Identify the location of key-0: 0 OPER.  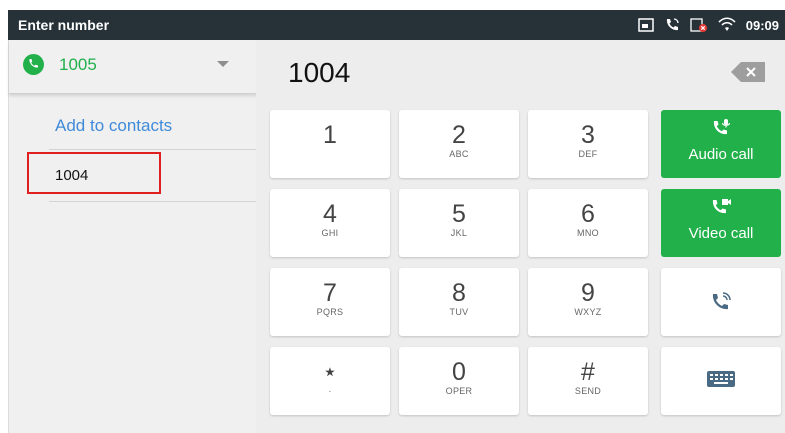
(459, 381).